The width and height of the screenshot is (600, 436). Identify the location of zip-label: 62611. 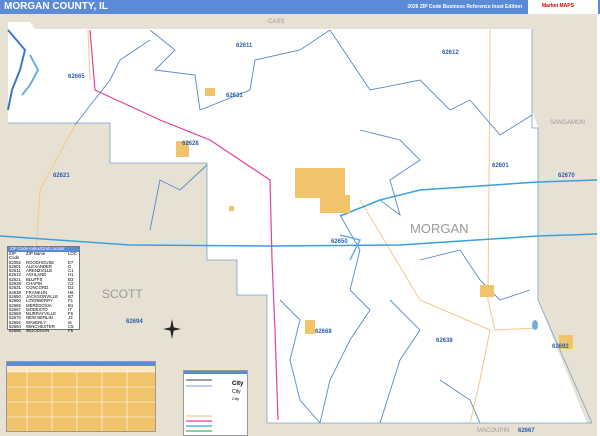
(244, 46).